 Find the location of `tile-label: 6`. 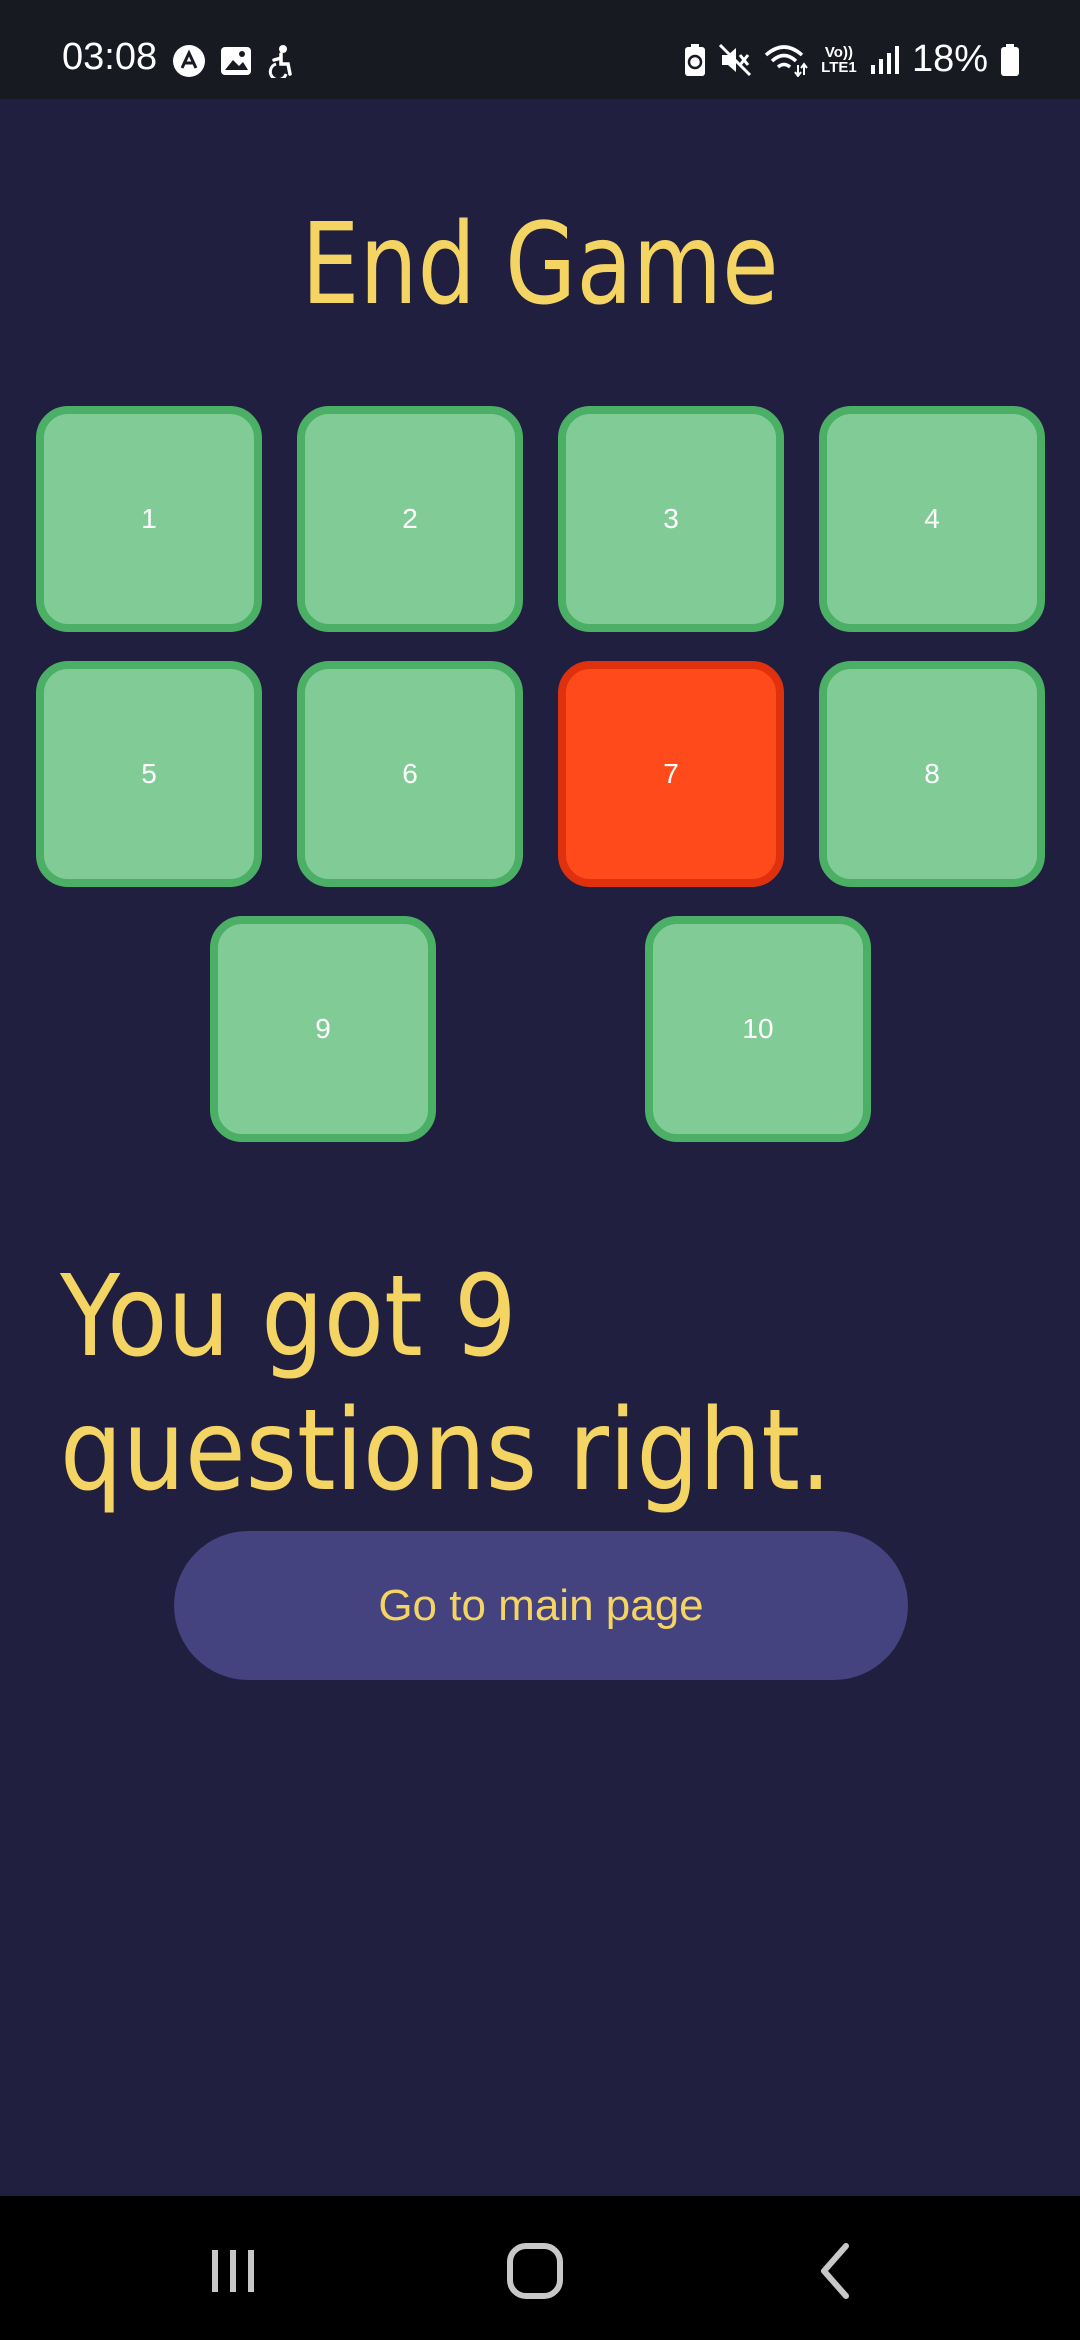

tile-label: 6 is located at coordinates (410, 773).